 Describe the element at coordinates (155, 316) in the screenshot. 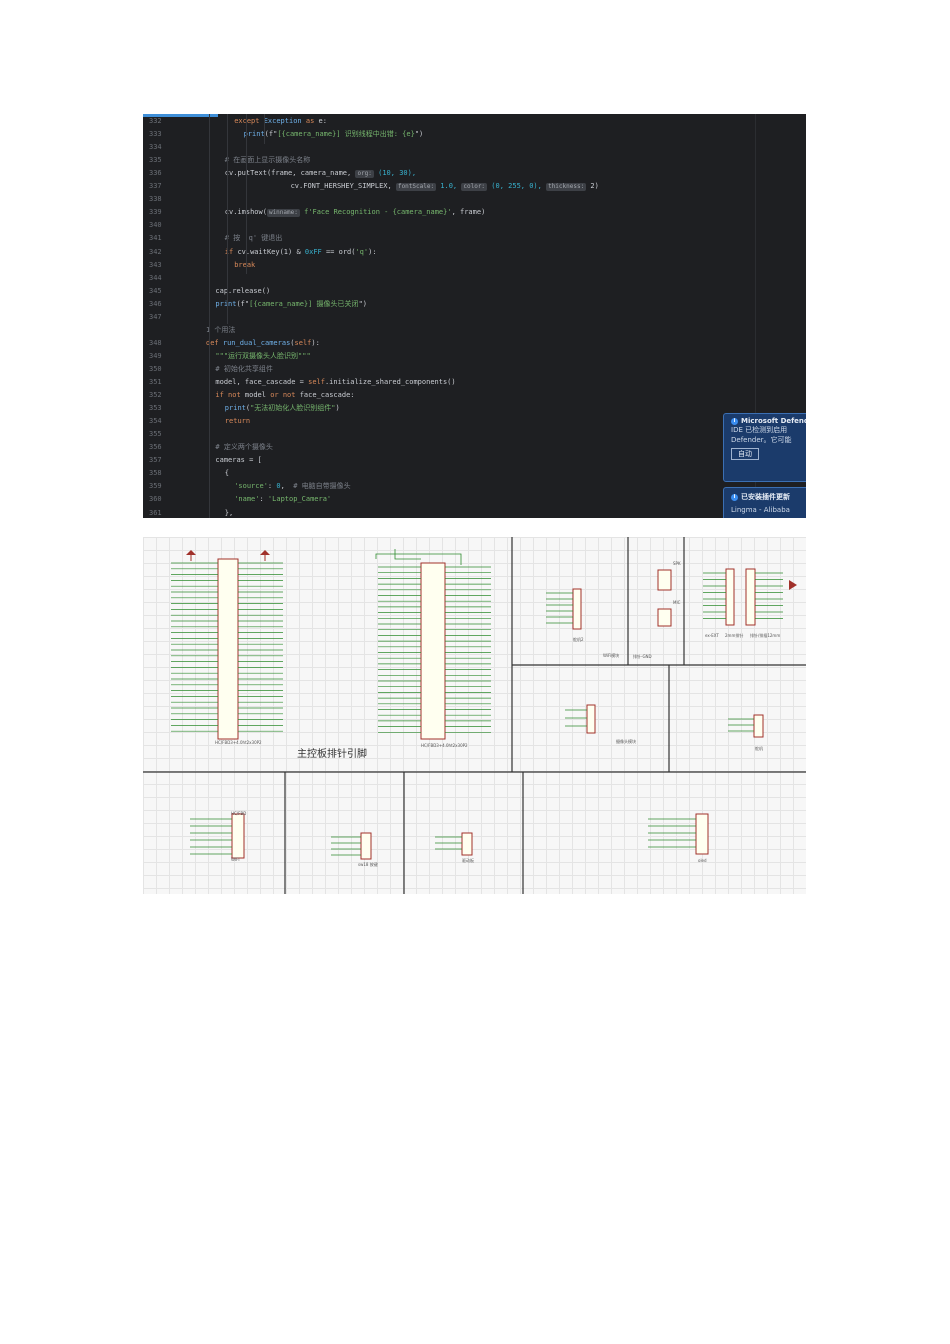

I see `line-number: 347` at that location.